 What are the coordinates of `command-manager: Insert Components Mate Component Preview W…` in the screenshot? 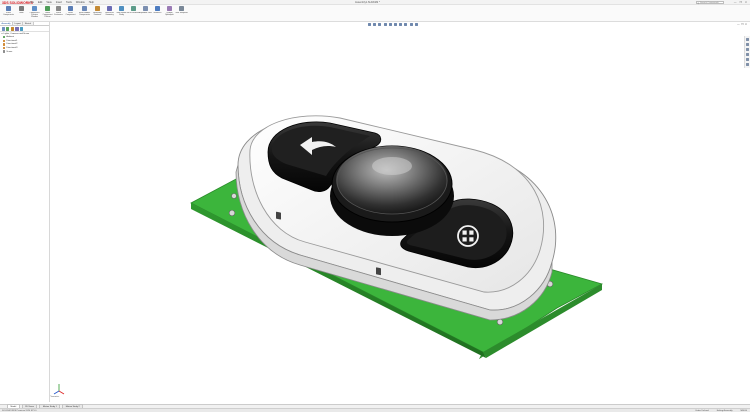 It's located at (375, 13).